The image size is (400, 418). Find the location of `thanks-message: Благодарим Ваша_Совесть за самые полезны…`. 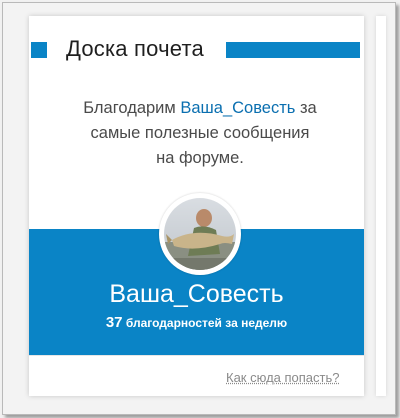

thanks-message: Благодарим Ваша_Совесть за самые полезны… is located at coordinates (200, 133).